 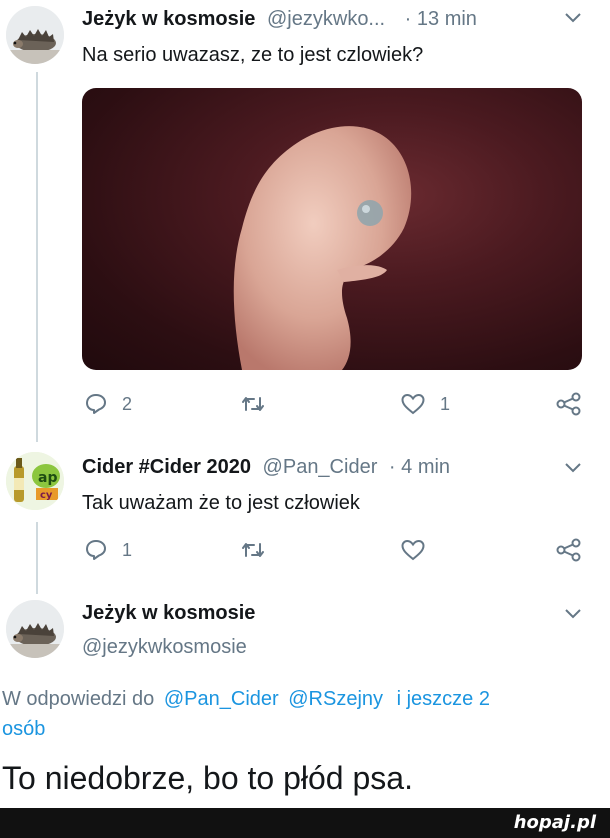 I want to click on handle: @jezykwkosmosie, so click(x=164, y=647).